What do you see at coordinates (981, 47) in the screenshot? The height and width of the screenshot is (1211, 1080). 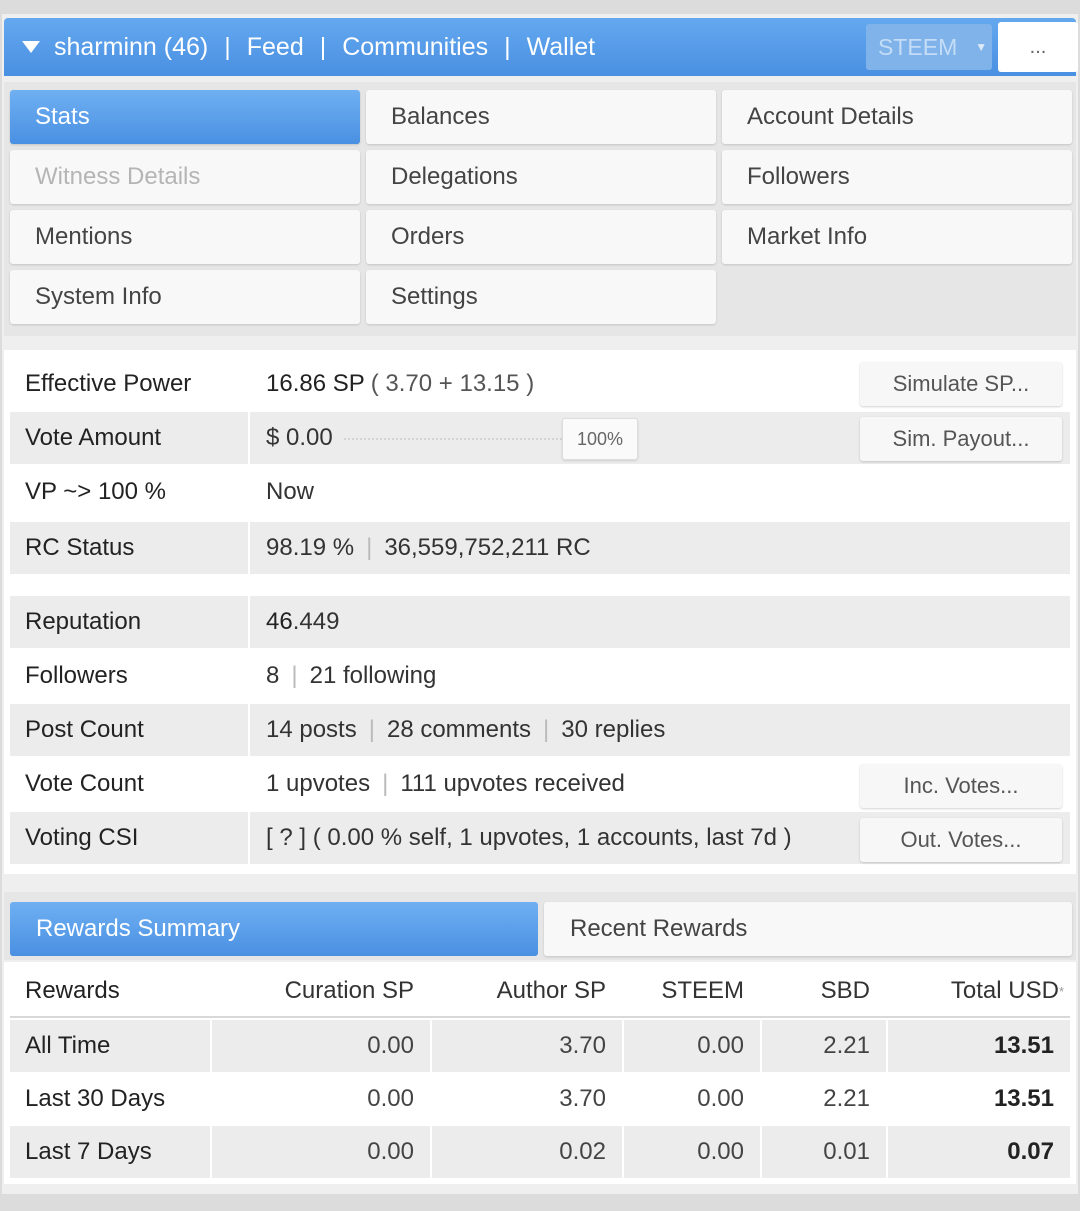 I see `caret-down-icon: ▼` at bounding box center [981, 47].